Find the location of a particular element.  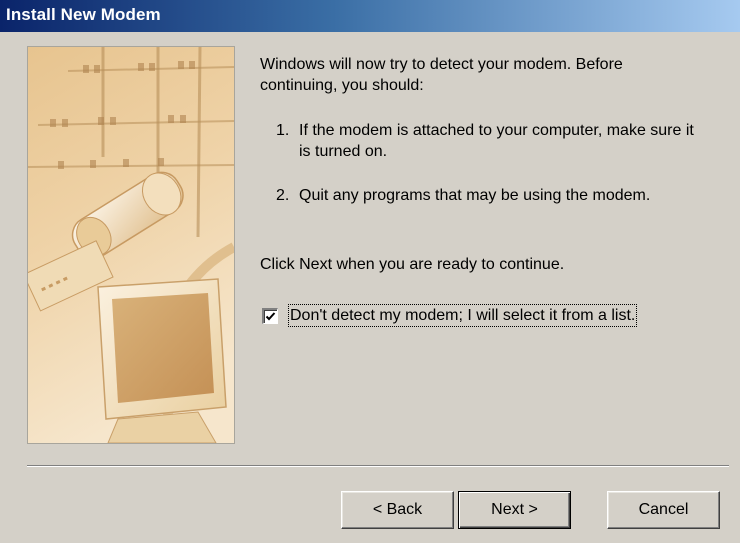

button-separator is located at coordinates (378, 466).